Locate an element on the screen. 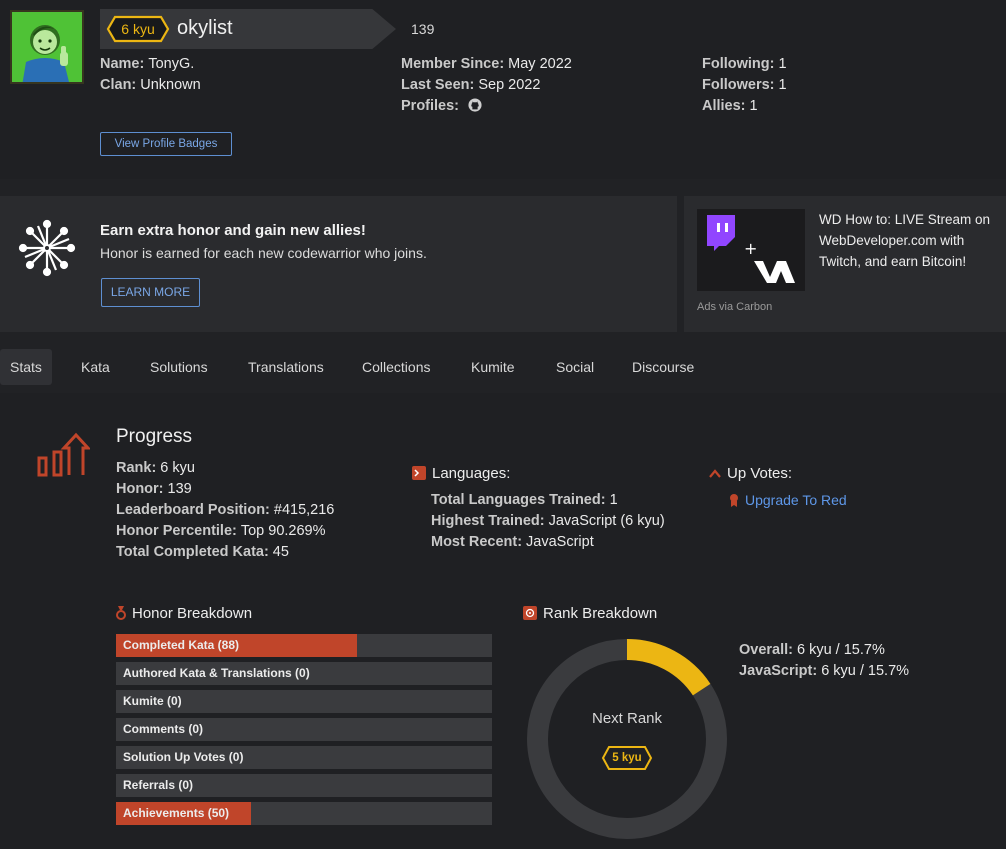 The width and height of the screenshot is (1006, 849). medal-icon is located at coordinates (121, 615).